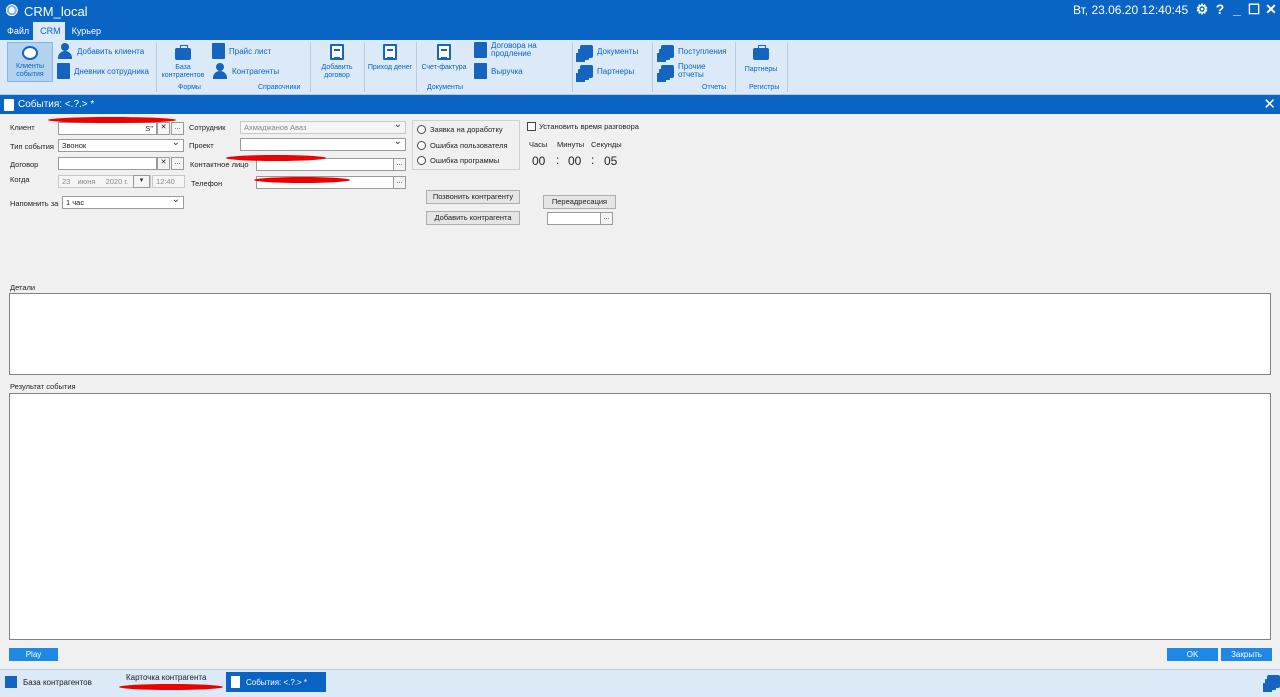 This screenshot has width=1280, height=697. Describe the element at coordinates (445, 87) in the screenshot. I see `group-label-documents: Документы` at that location.